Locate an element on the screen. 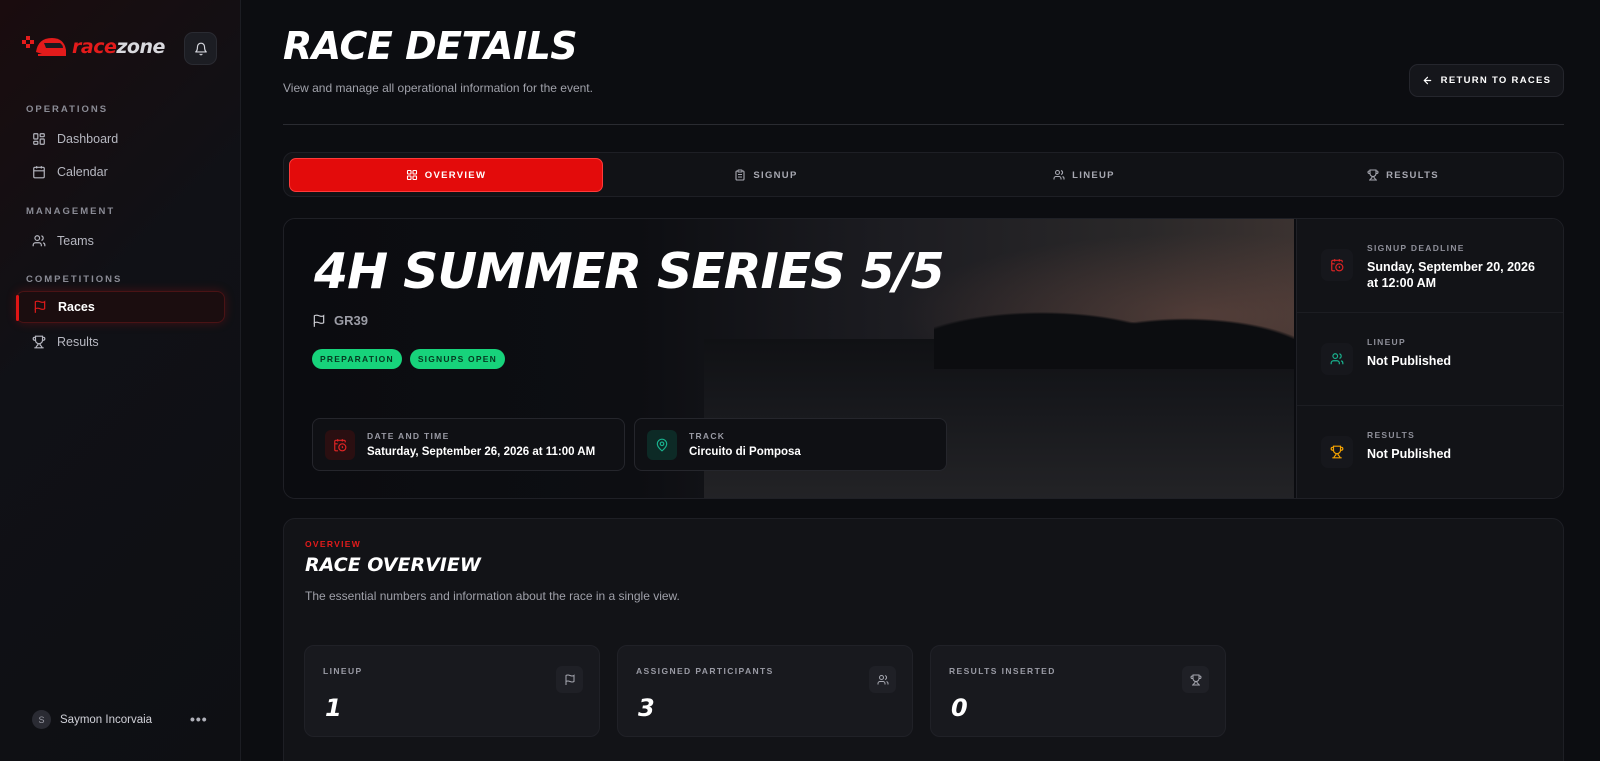  section-label-management: MANAGEMENT is located at coordinates (71, 211).